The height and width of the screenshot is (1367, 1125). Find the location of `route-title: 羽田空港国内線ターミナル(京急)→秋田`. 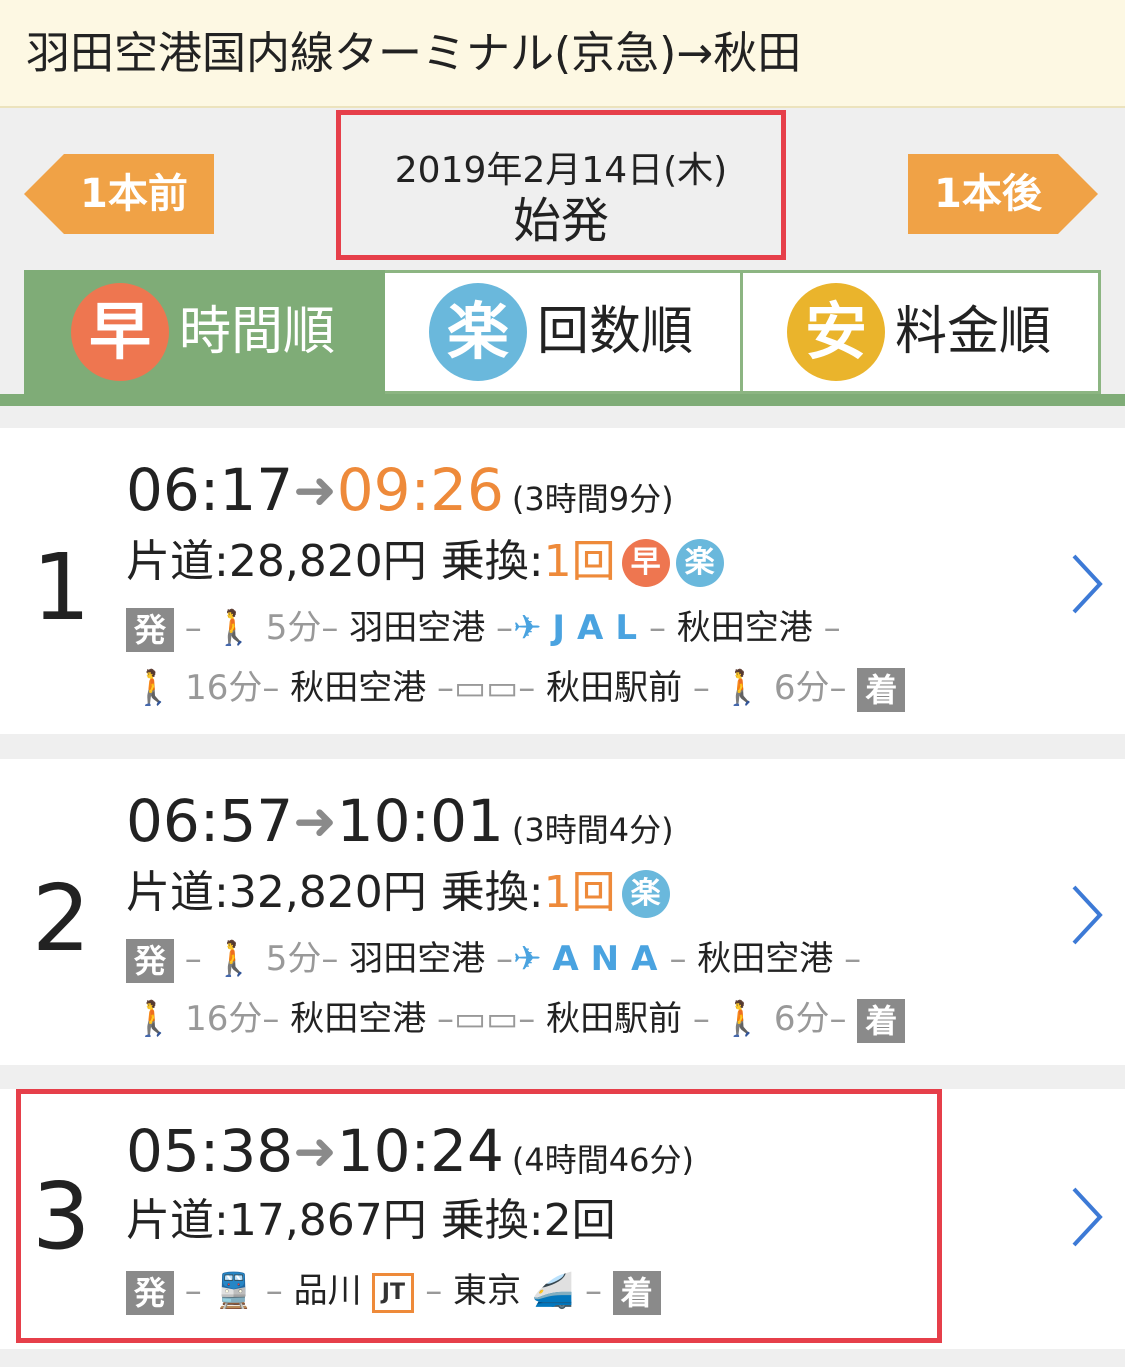

route-title: 羽田空港国内線ターミナル(京急)→秋田 is located at coordinates (414, 53).